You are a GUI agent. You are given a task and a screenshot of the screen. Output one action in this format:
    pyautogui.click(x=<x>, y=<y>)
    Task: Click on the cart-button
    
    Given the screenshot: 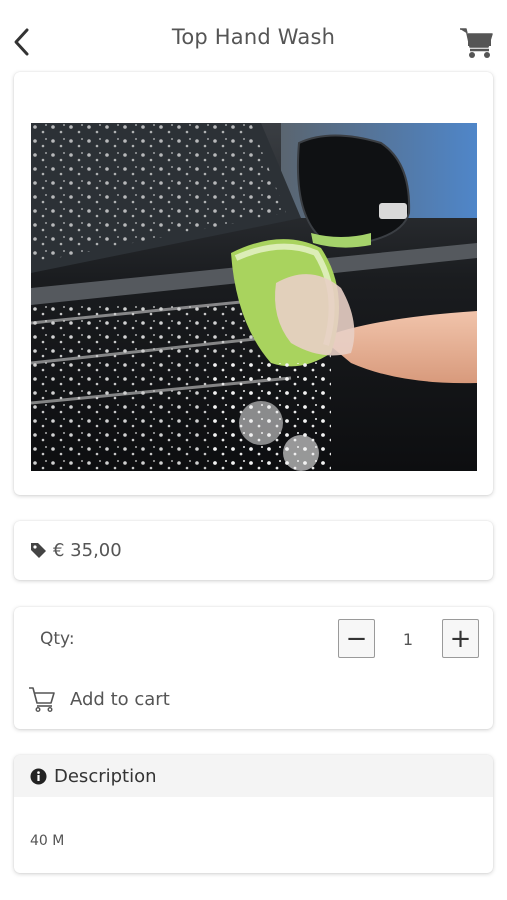 What is the action you would take?
    pyautogui.click(x=476, y=42)
    